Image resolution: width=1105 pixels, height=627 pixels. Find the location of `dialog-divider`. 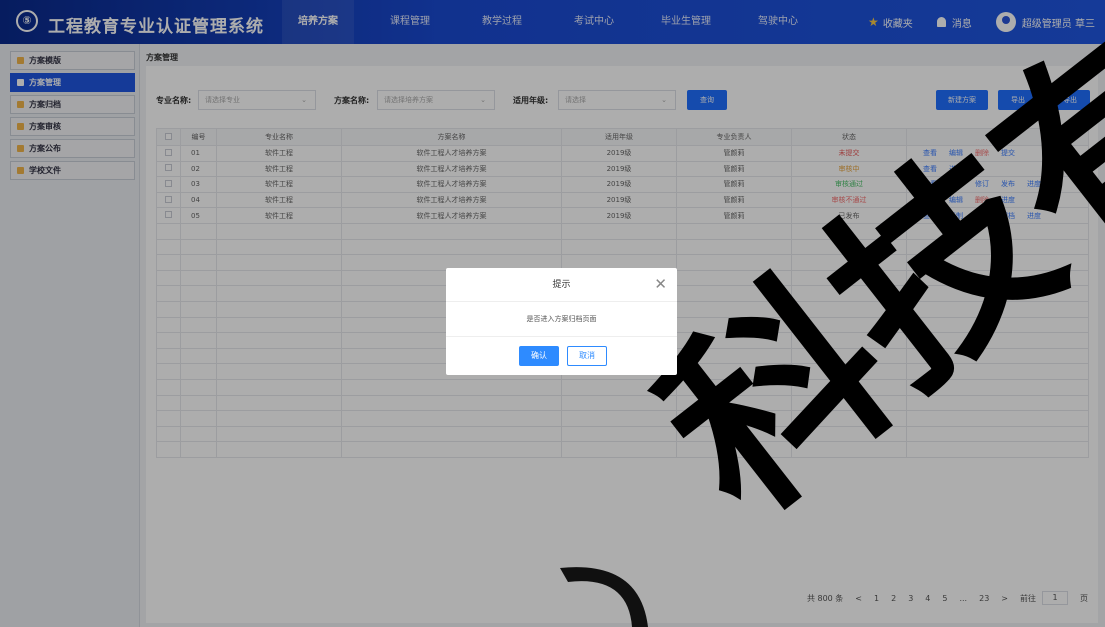

dialog-divider is located at coordinates (561, 336).